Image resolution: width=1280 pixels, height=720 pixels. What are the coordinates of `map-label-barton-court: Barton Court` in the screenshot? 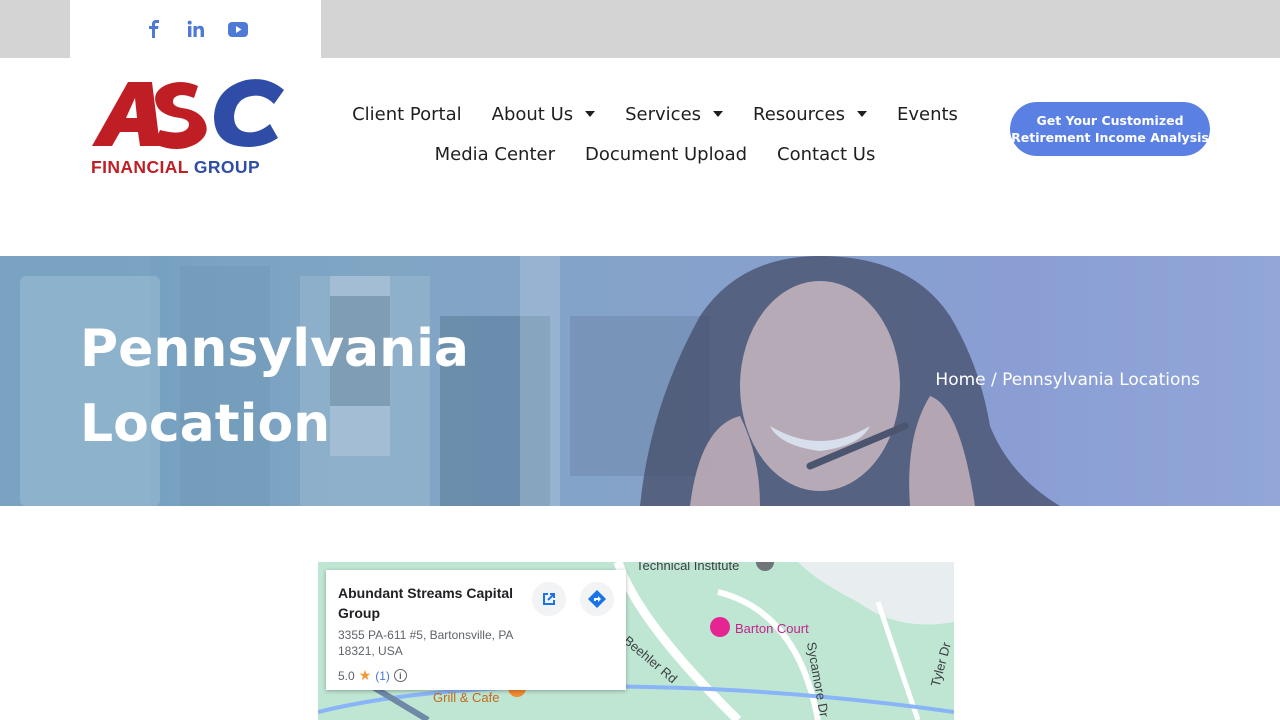 It's located at (772, 628).